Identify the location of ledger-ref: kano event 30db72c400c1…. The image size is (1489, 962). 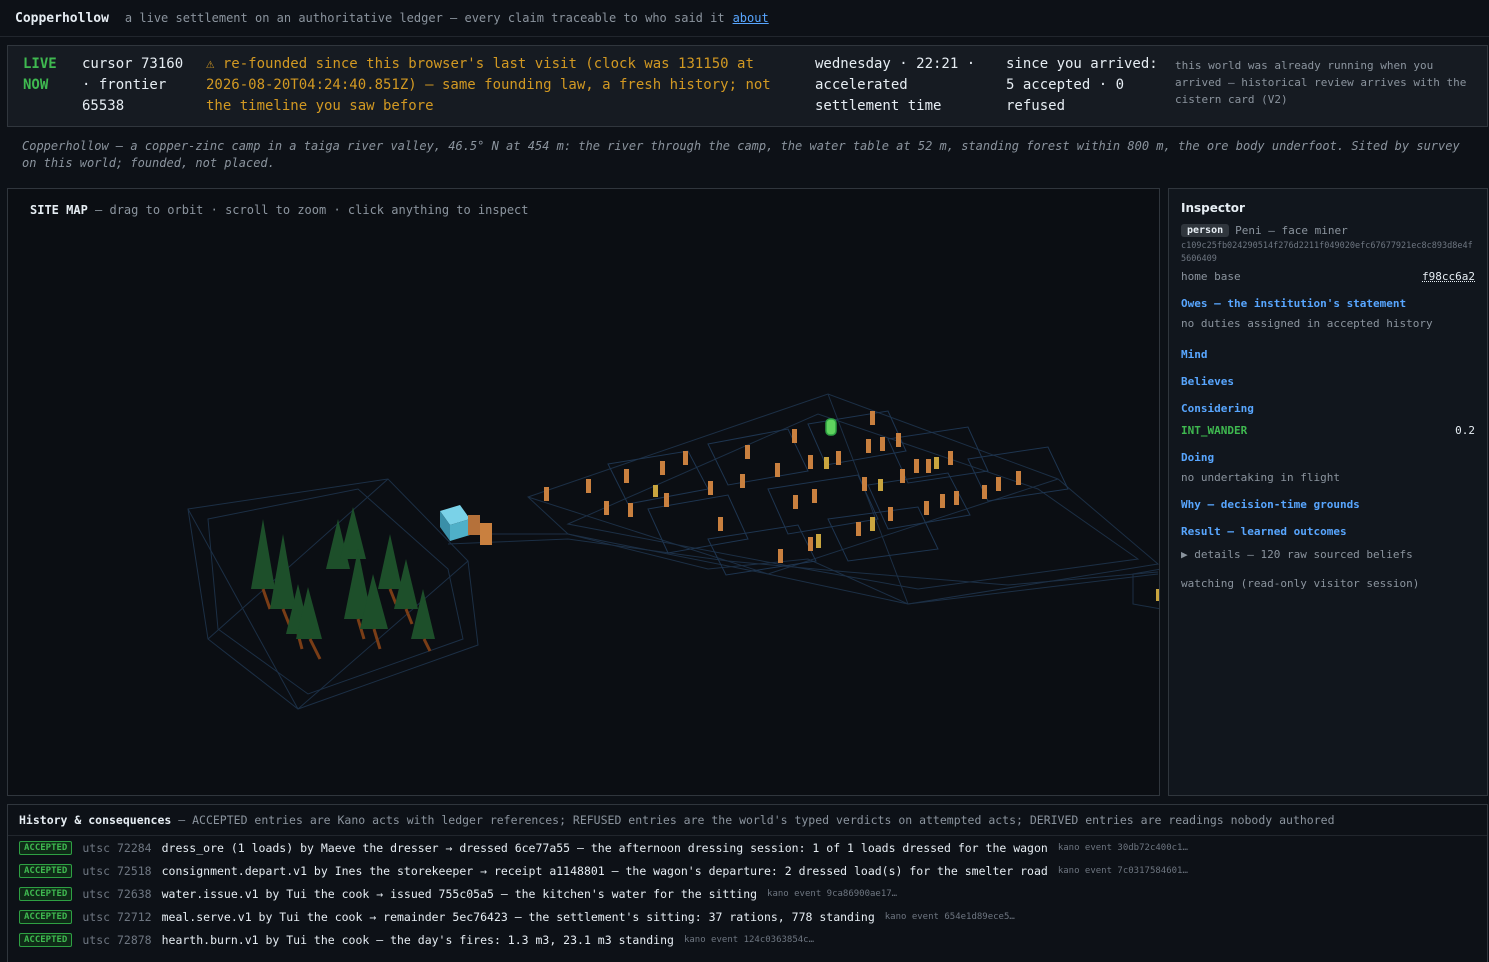
(1123, 848).